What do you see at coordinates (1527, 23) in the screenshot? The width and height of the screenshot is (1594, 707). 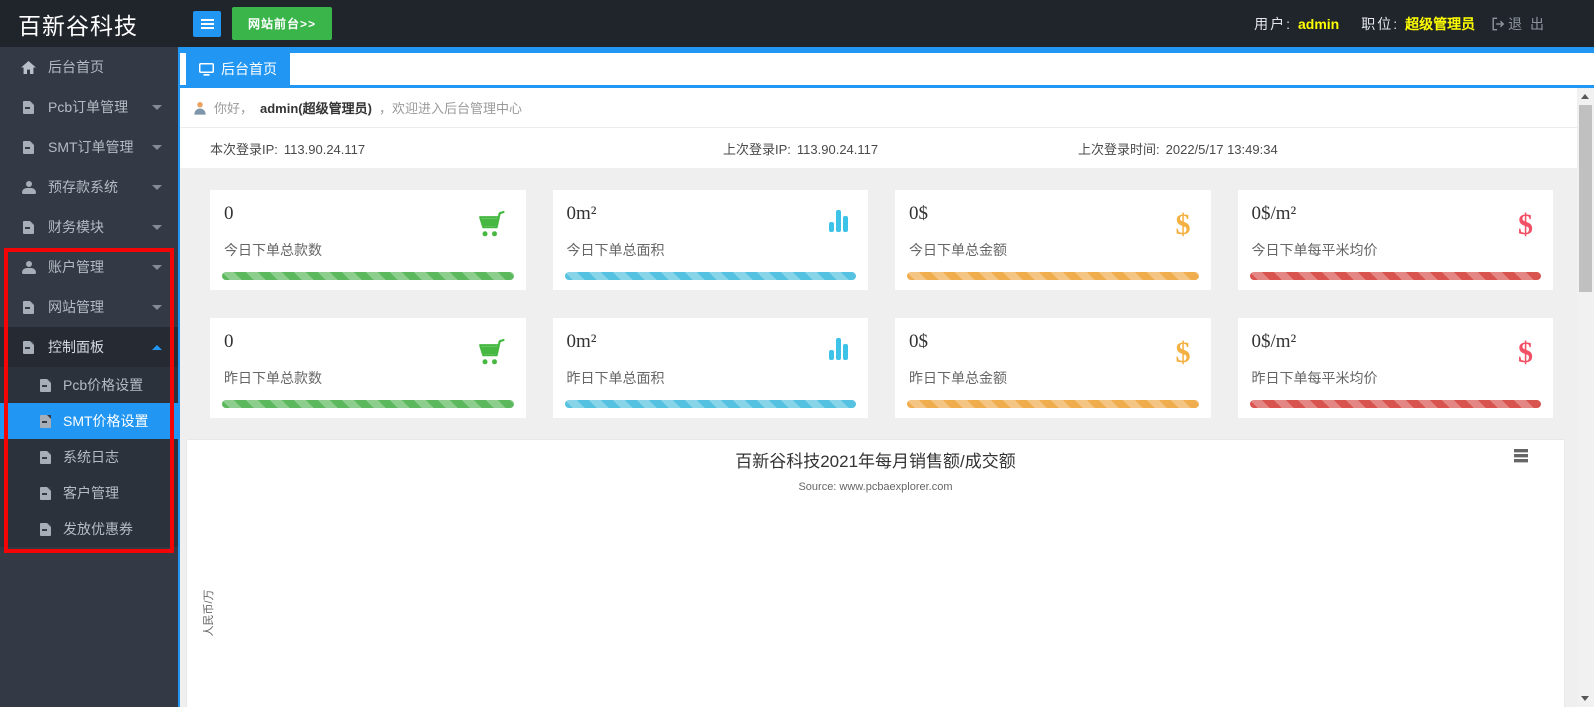 I see `logout-label: 退 出` at bounding box center [1527, 23].